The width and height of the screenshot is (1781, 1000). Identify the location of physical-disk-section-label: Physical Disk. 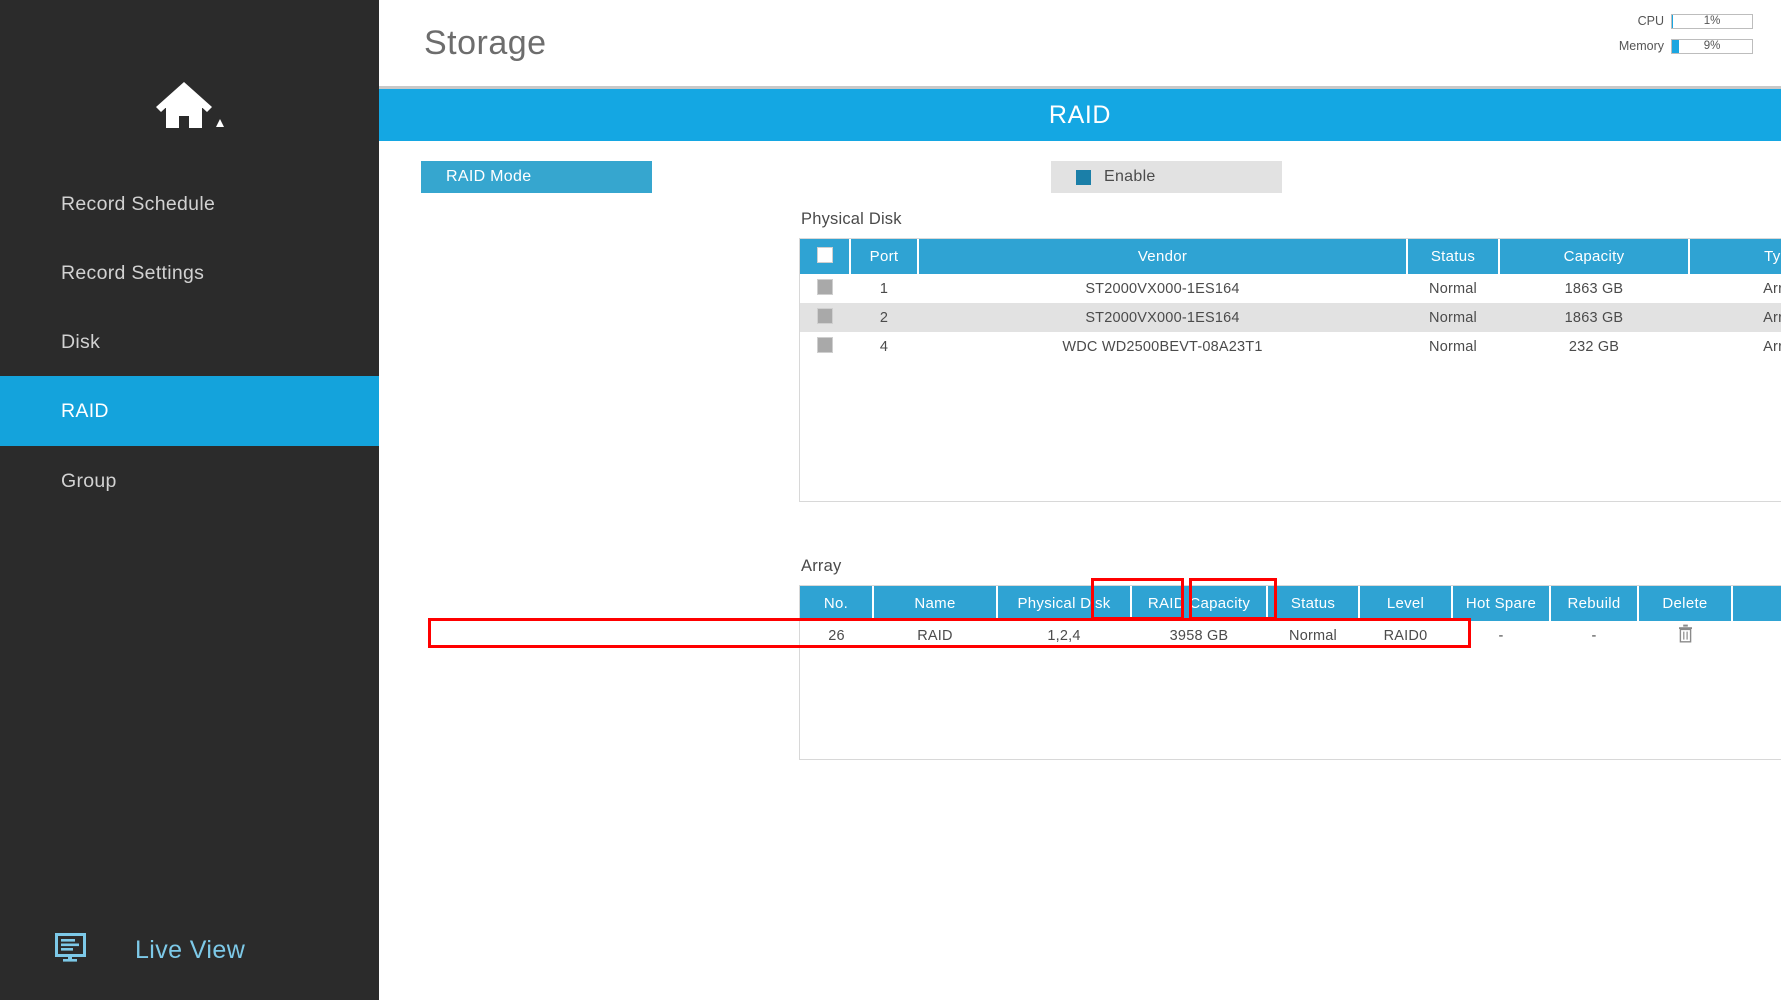
(851, 219).